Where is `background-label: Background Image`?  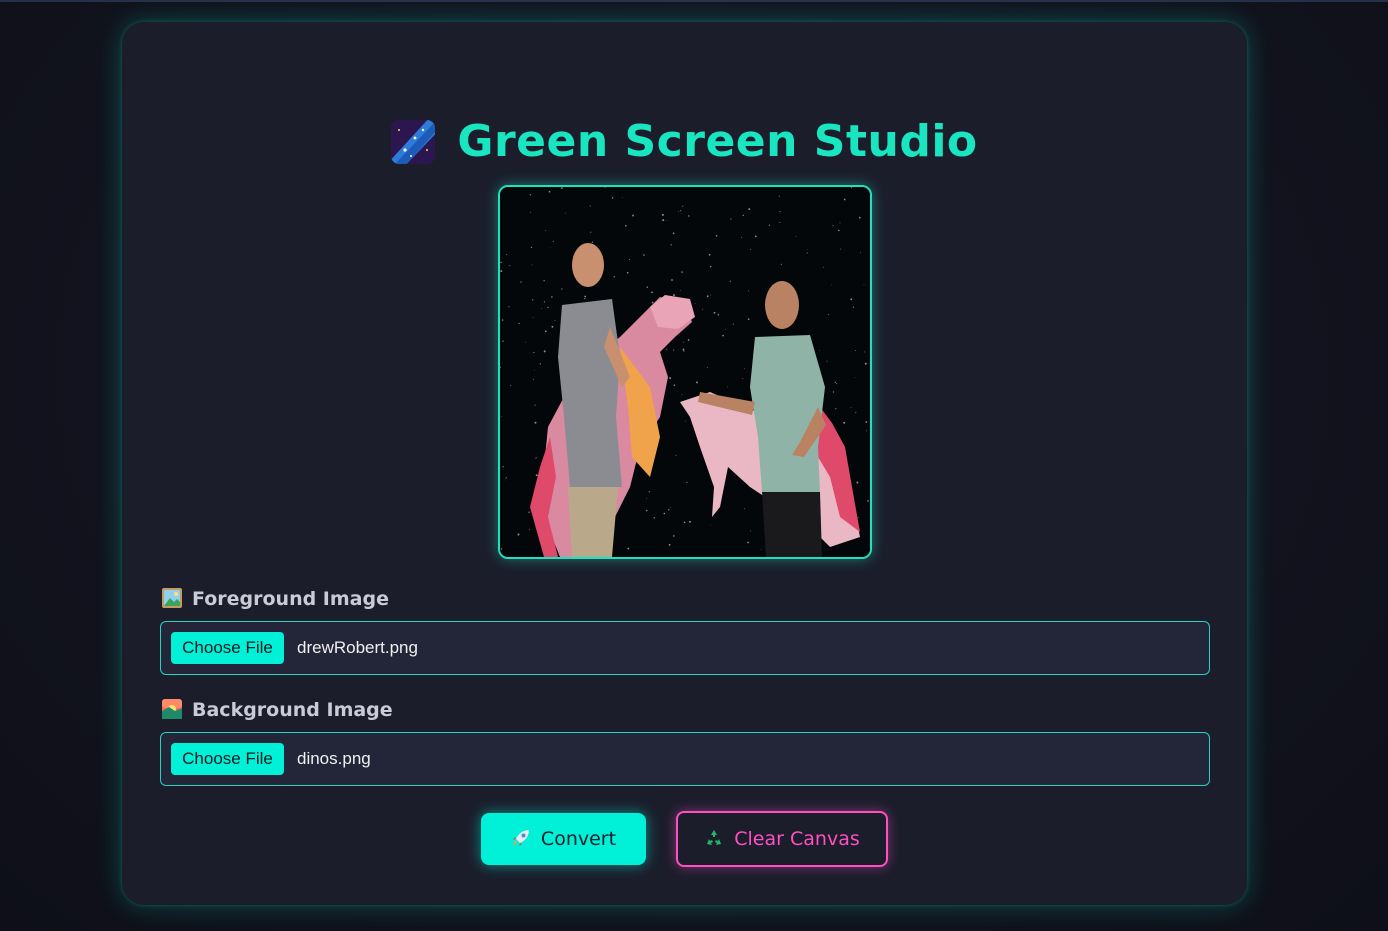 background-label: Background Image is located at coordinates (277, 710).